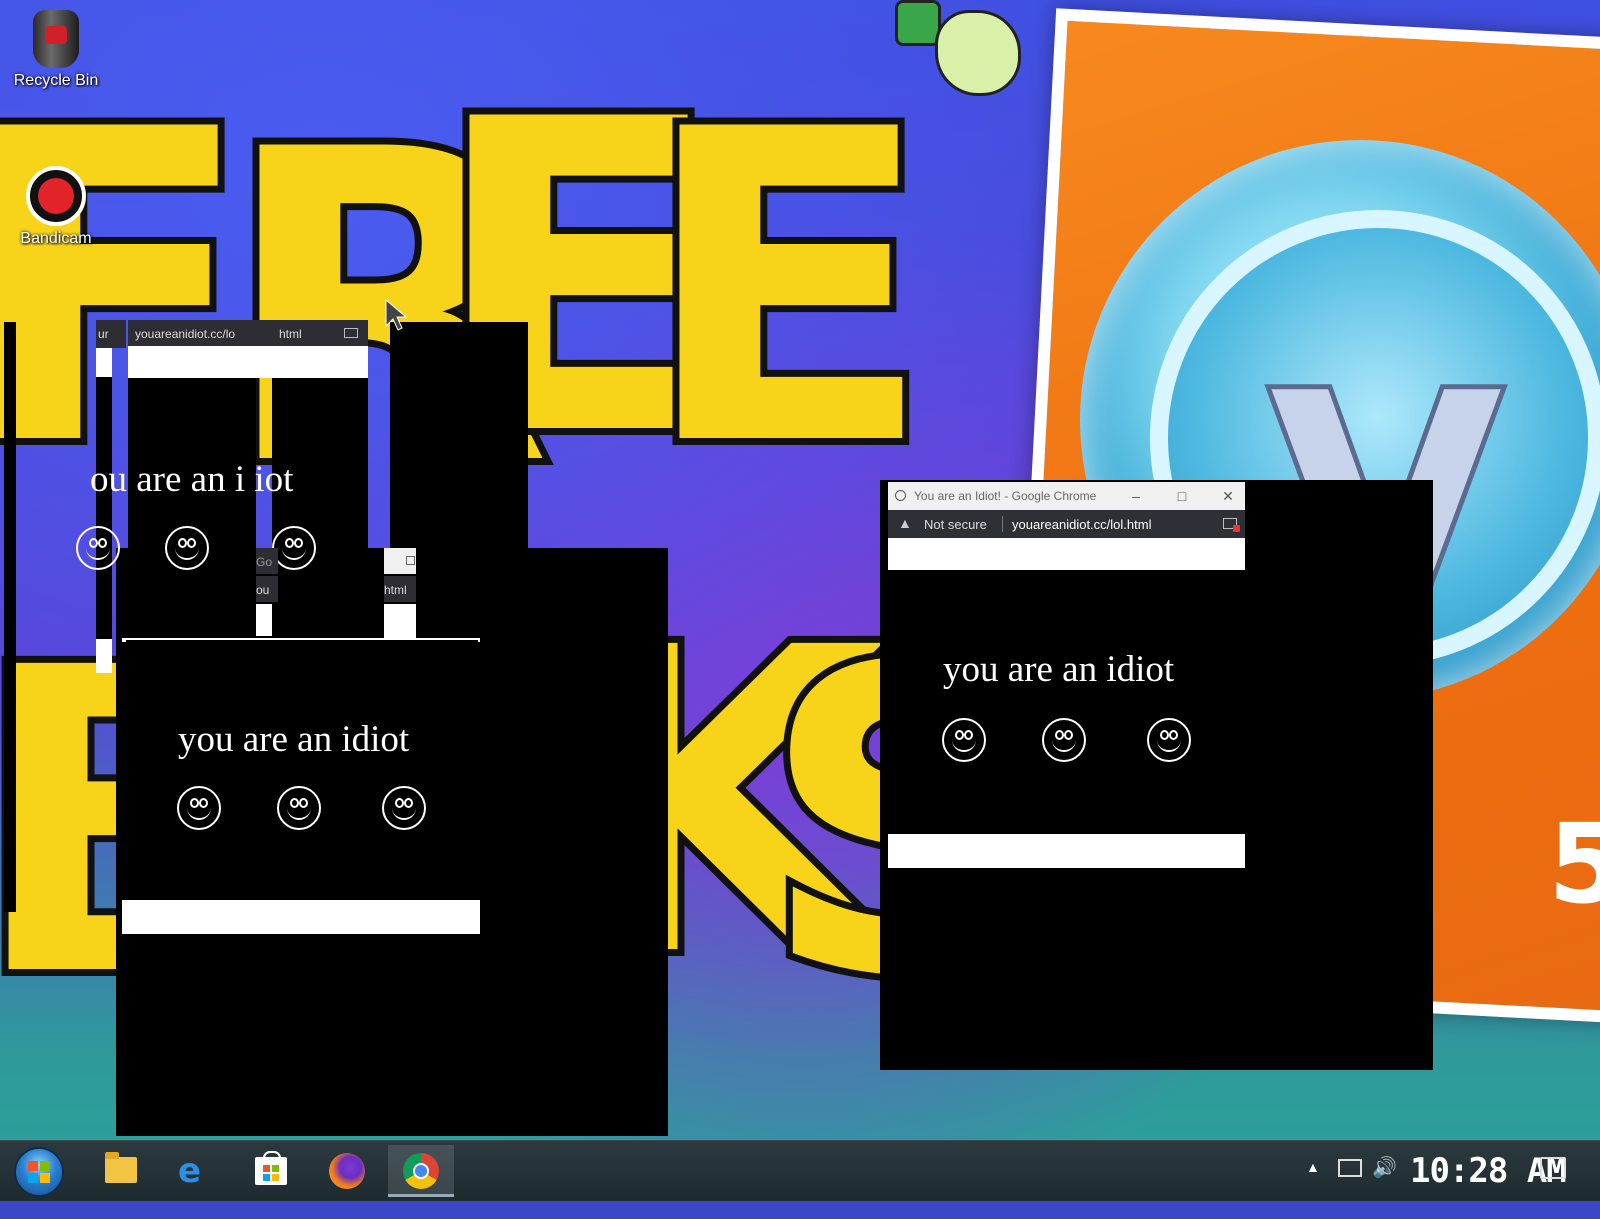 The height and width of the screenshot is (1219, 1600). I want to click on window-titlebar: You are an Idiot! - Google Chrome – □ ✕, so click(1066, 496).